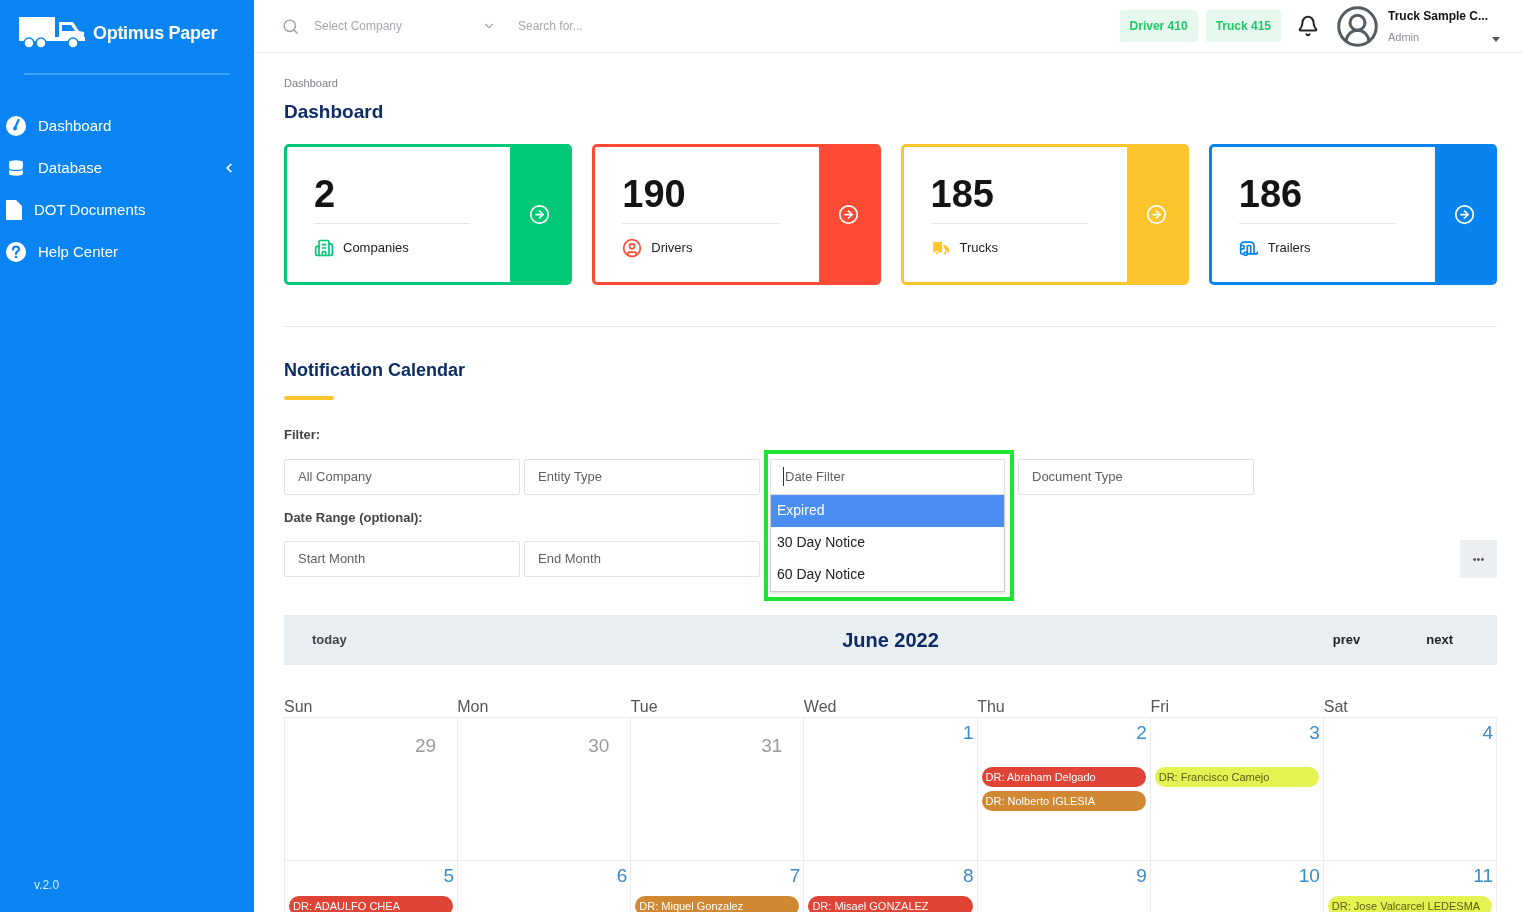 This screenshot has width=1522, height=912. Describe the element at coordinates (962, 194) in the screenshot. I see `stat-value: 185` at that location.